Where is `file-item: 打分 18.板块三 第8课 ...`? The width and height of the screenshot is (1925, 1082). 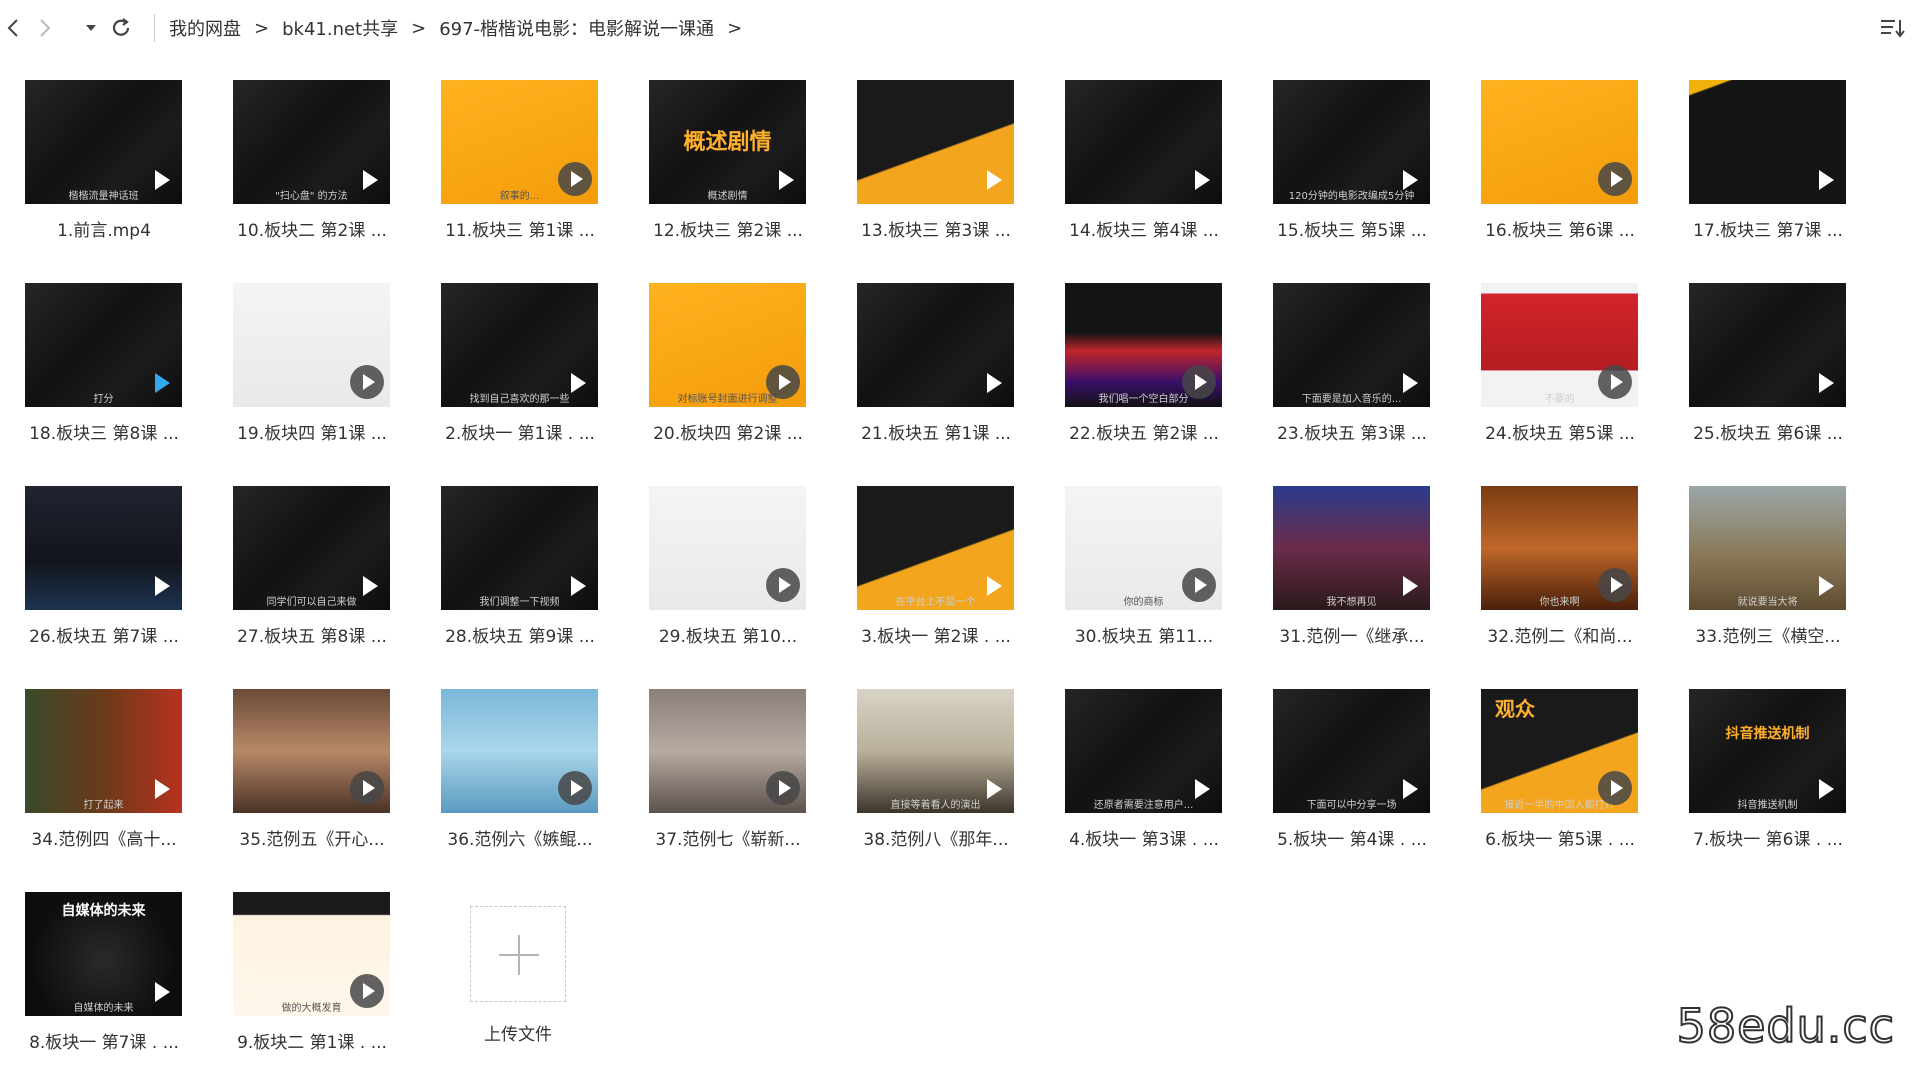
file-item: 打分 18.板块三 第8课 ... is located at coordinates (91, 378).